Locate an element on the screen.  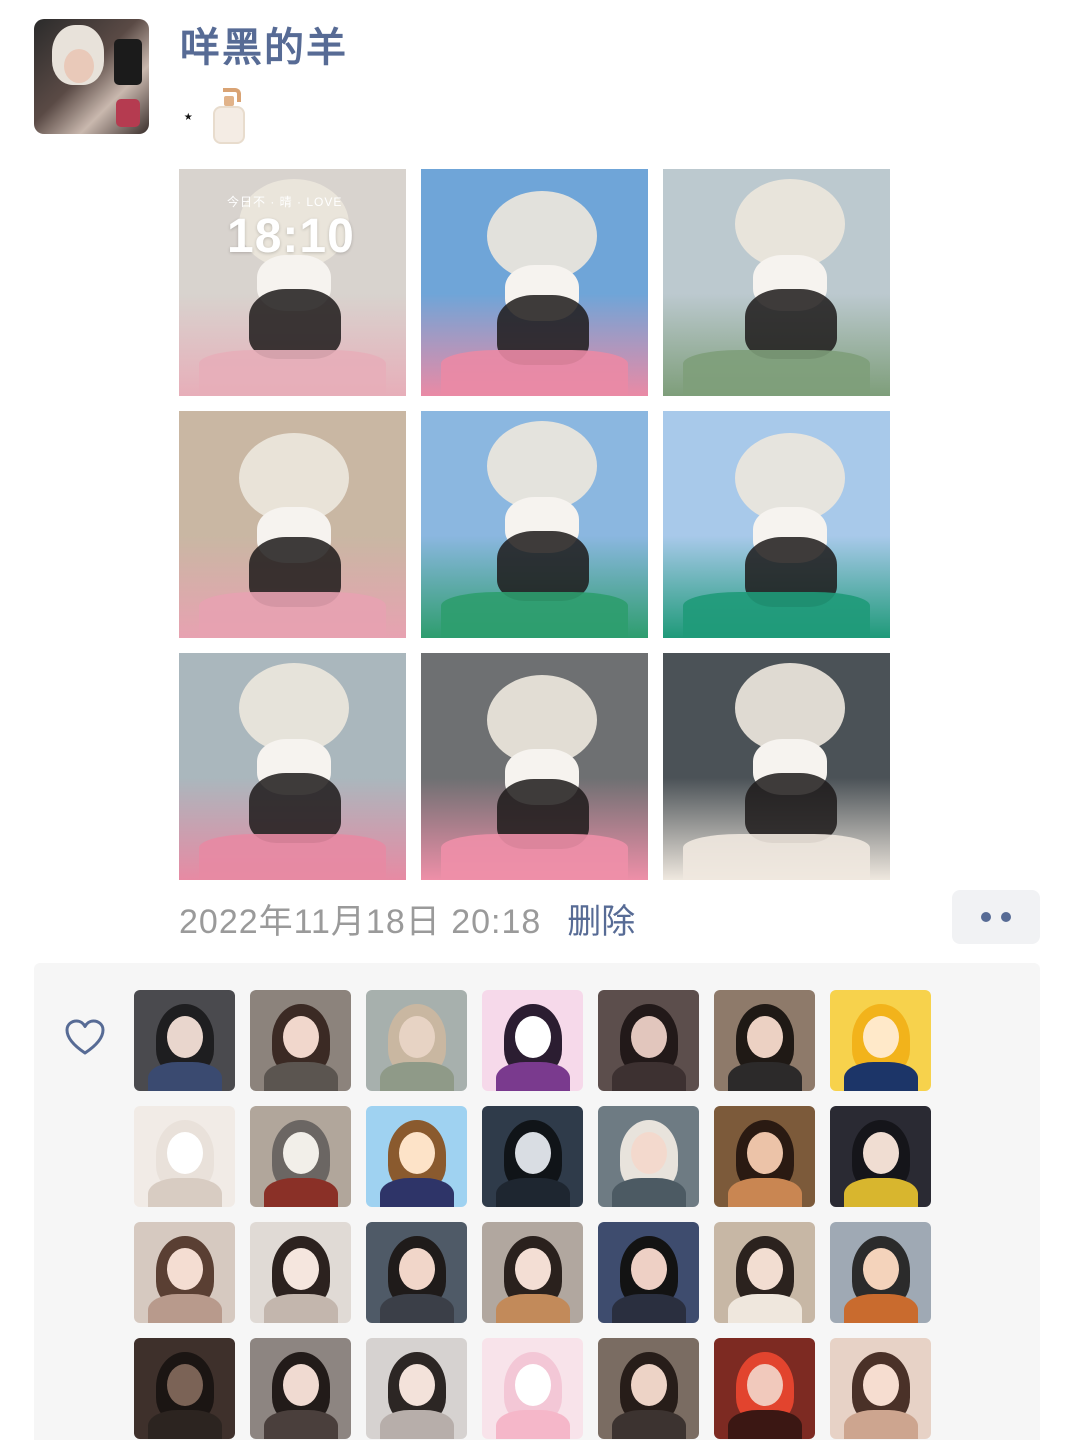
user-name: 咩黑的羊 is located at coordinates (264, 48).